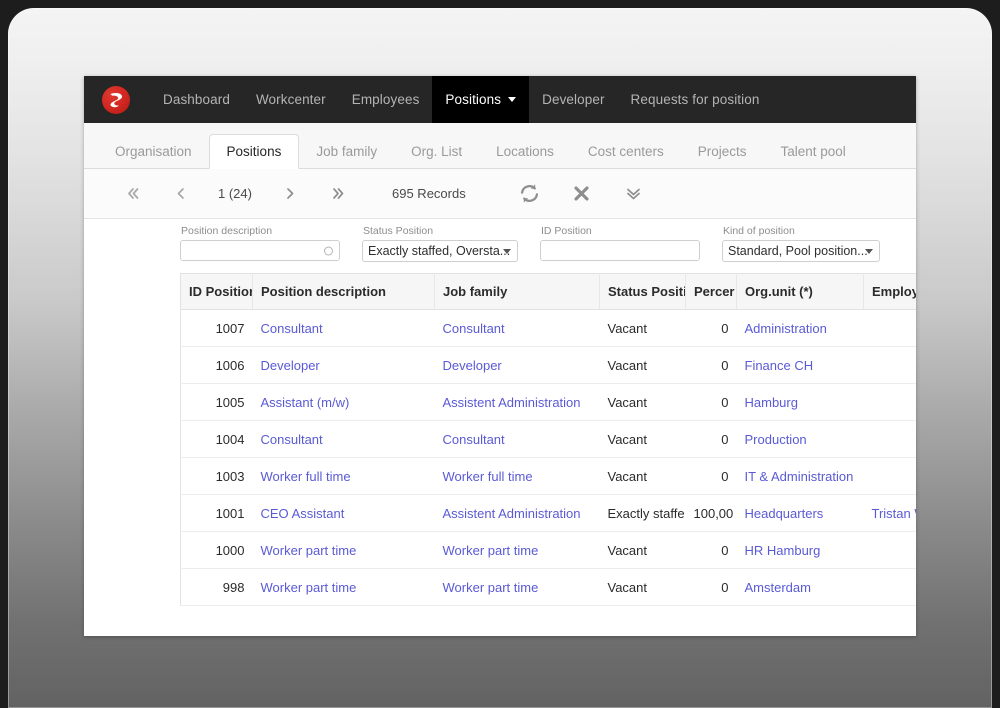 The width and height of the screenshot is (1000, 708). What do you see at coordinates (254, 151) in the screenshot?
I see `sub-tab-positions: Positions` at bounding box center [254, 151].